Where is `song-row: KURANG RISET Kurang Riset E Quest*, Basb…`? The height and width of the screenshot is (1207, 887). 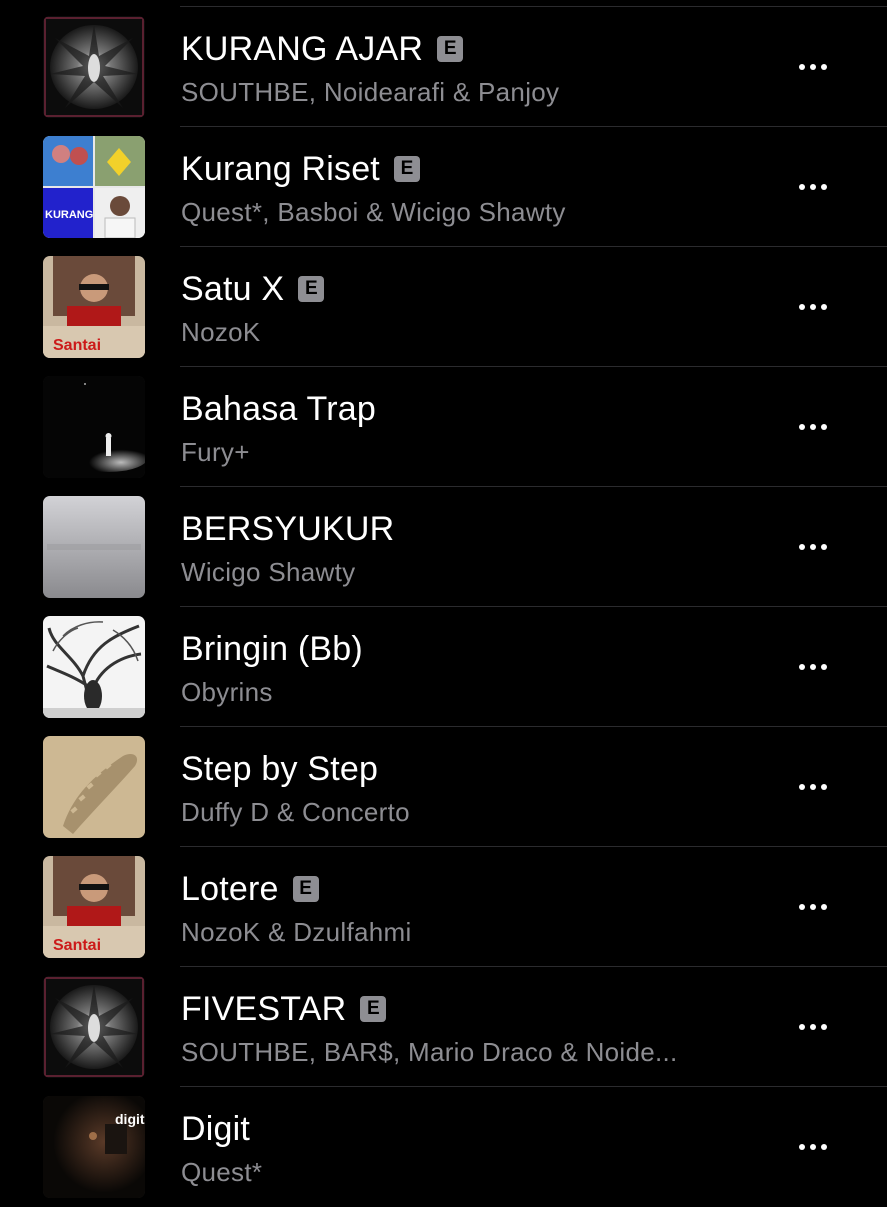
song-row: KURANG RISET Kurang Riset E Quest*, Basb… is located at coordinates (443, 187).